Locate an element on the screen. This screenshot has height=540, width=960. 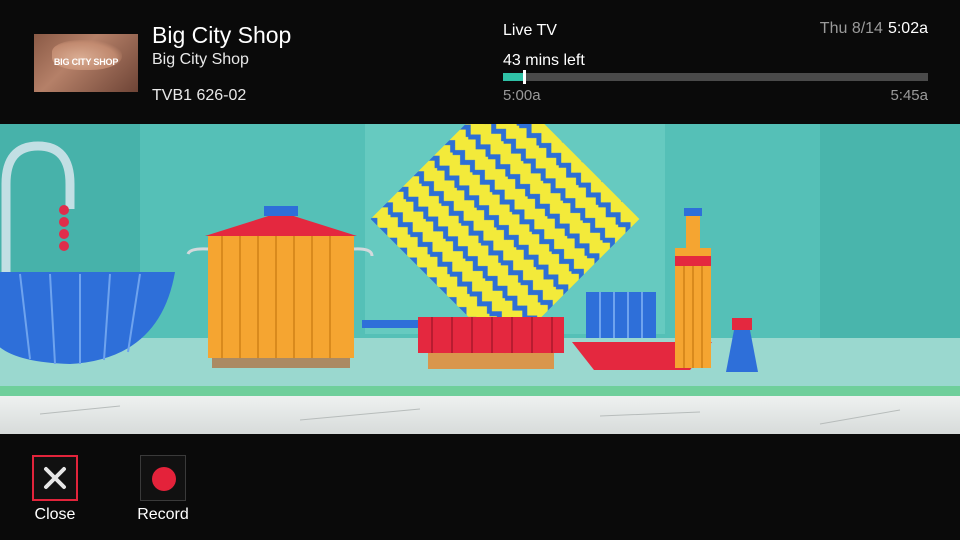
clock-time: 5:02a is located at coordinates (907, 28).